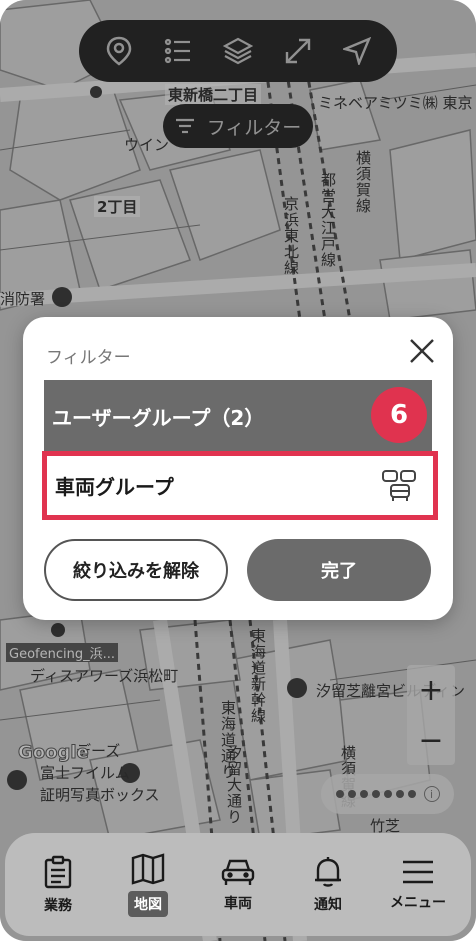  What do you see at coordinates (58, 905) in the screenshot?
I see `nav-label: 業務` at bounding box center [58, 905].